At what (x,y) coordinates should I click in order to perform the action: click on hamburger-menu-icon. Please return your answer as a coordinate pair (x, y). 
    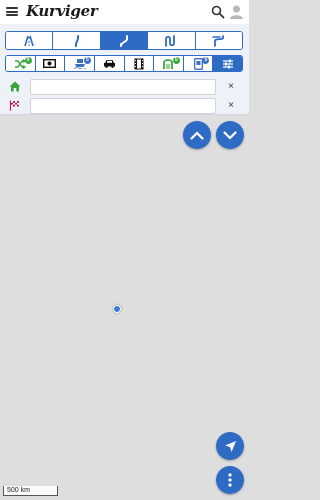
    Looking at the image, I should click on (12, 11).